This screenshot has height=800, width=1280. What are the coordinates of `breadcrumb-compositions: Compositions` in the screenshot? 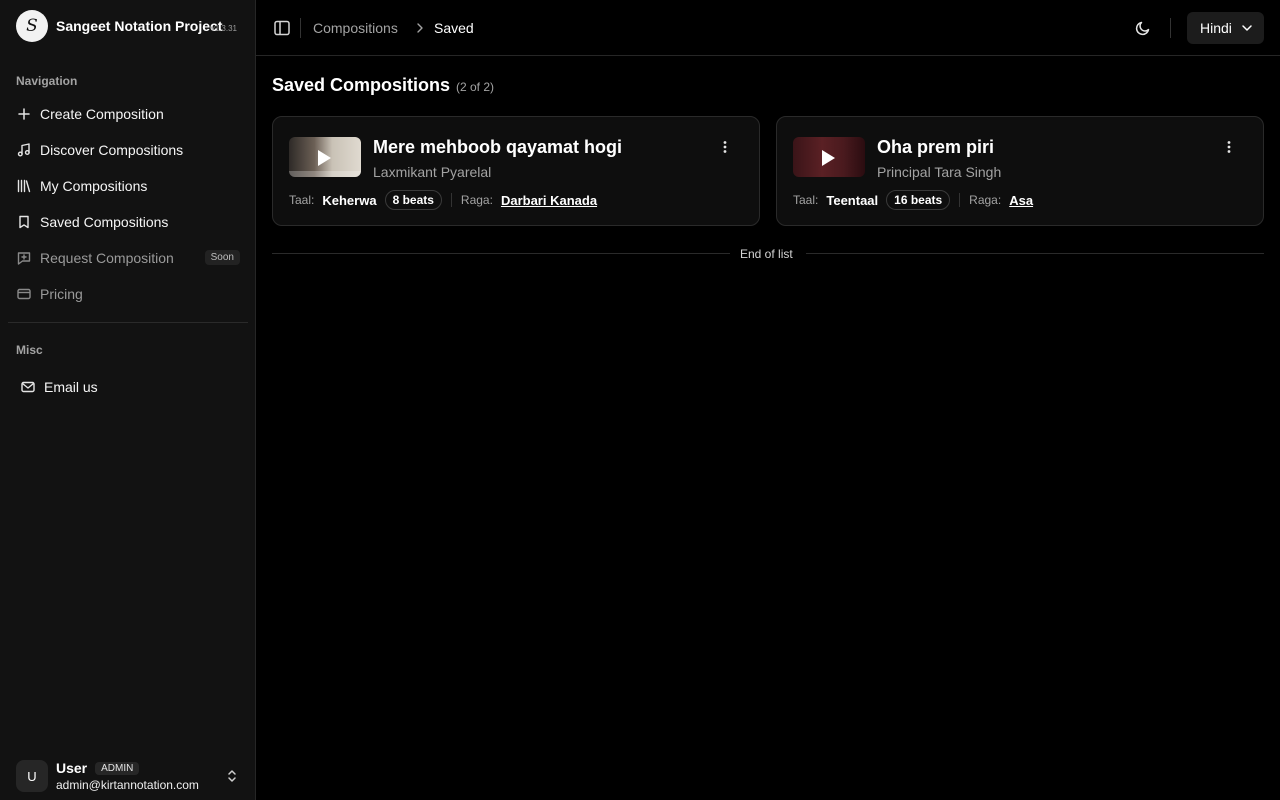 It's located at (355, 28).